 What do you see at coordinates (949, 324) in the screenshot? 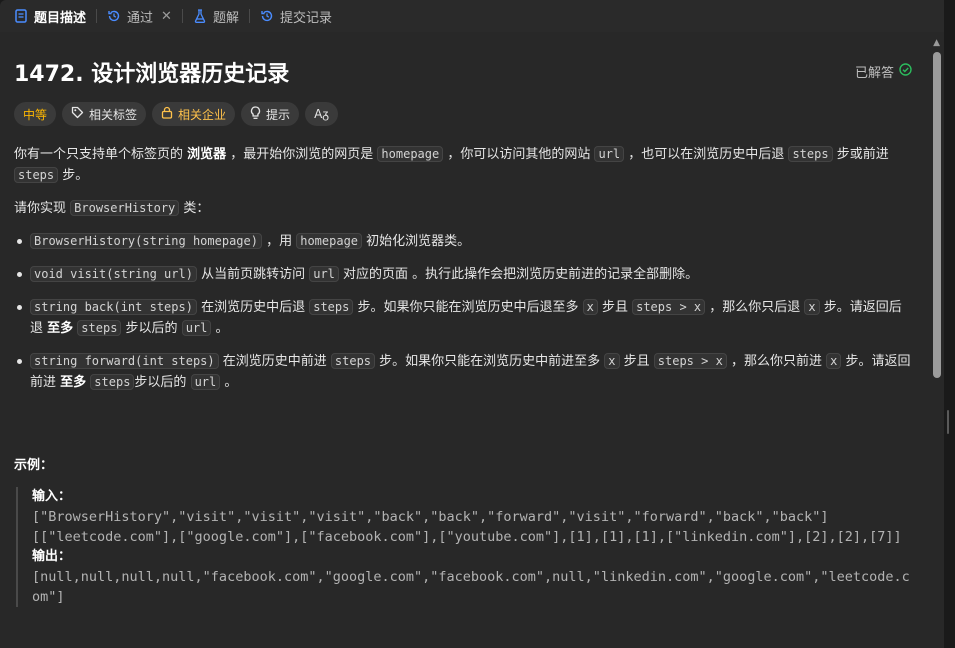
I see `panel-resize-edge` at bounding box center [949, 324].